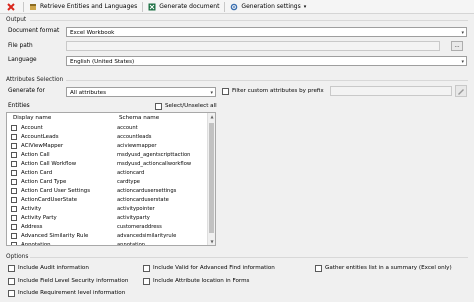 The width and height of the screenshot is (474, 302). What do you see at coordinates (73, 281) in the screenshot?
I see `include-field-security-label: Include Field Level Security information` at bounding box center [73, 281].